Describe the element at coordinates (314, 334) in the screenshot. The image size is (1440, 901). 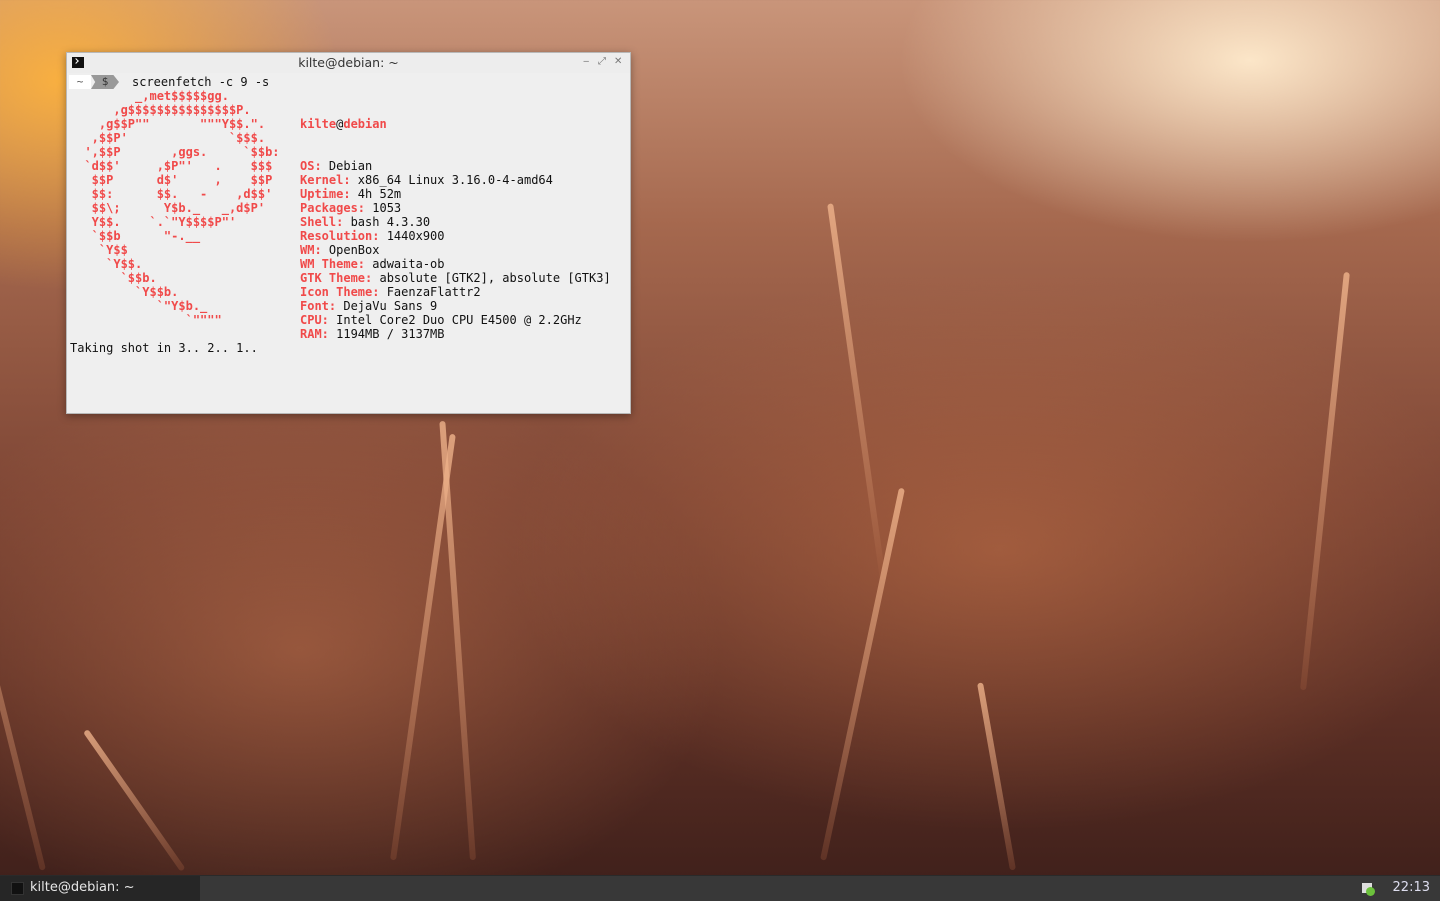
I see `info-label: RAM:` at that location.